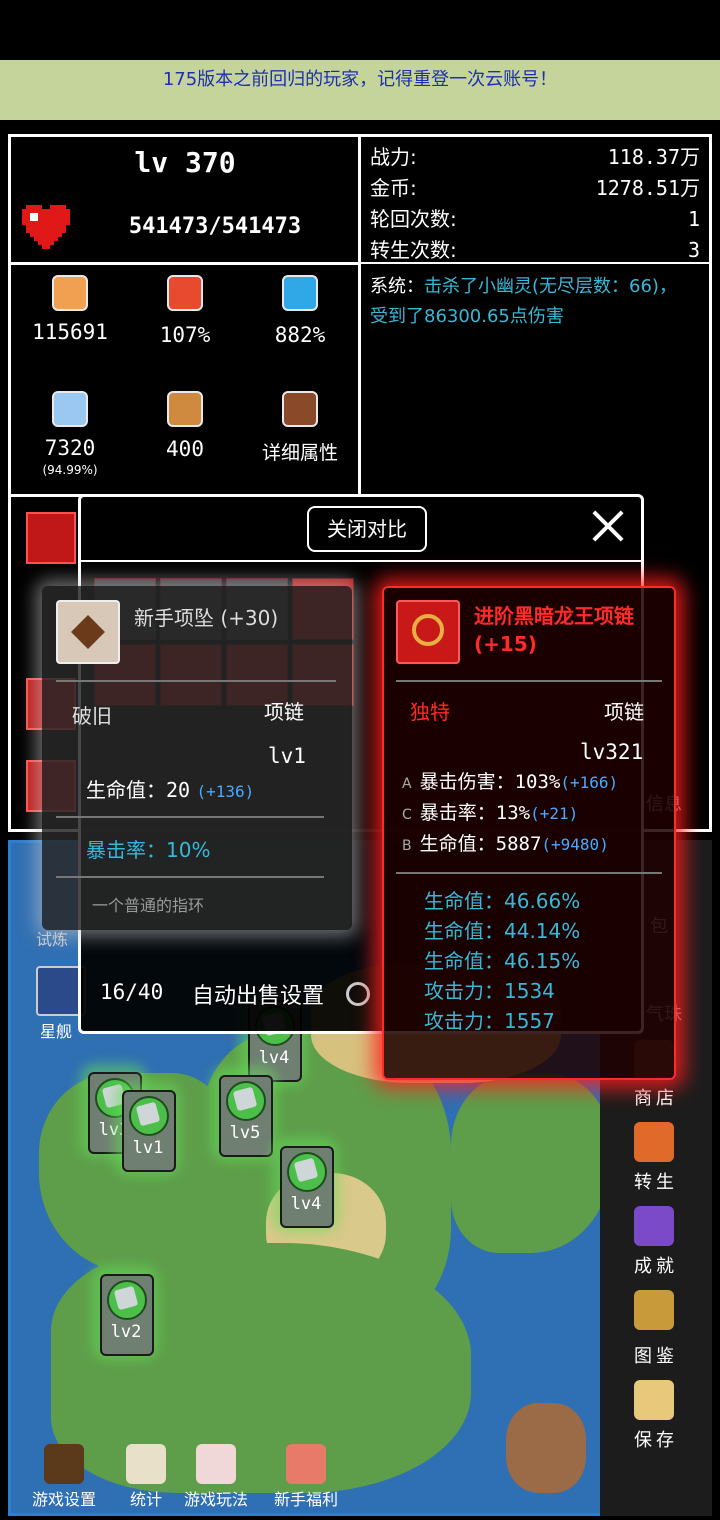 Image resolution: width=720 pixels, height=1520 pixels. What do you see at coordinates (467, 782) in the screenshot?
I see `stat-label: 暴击伤害：` at bounding box center [467, 782].